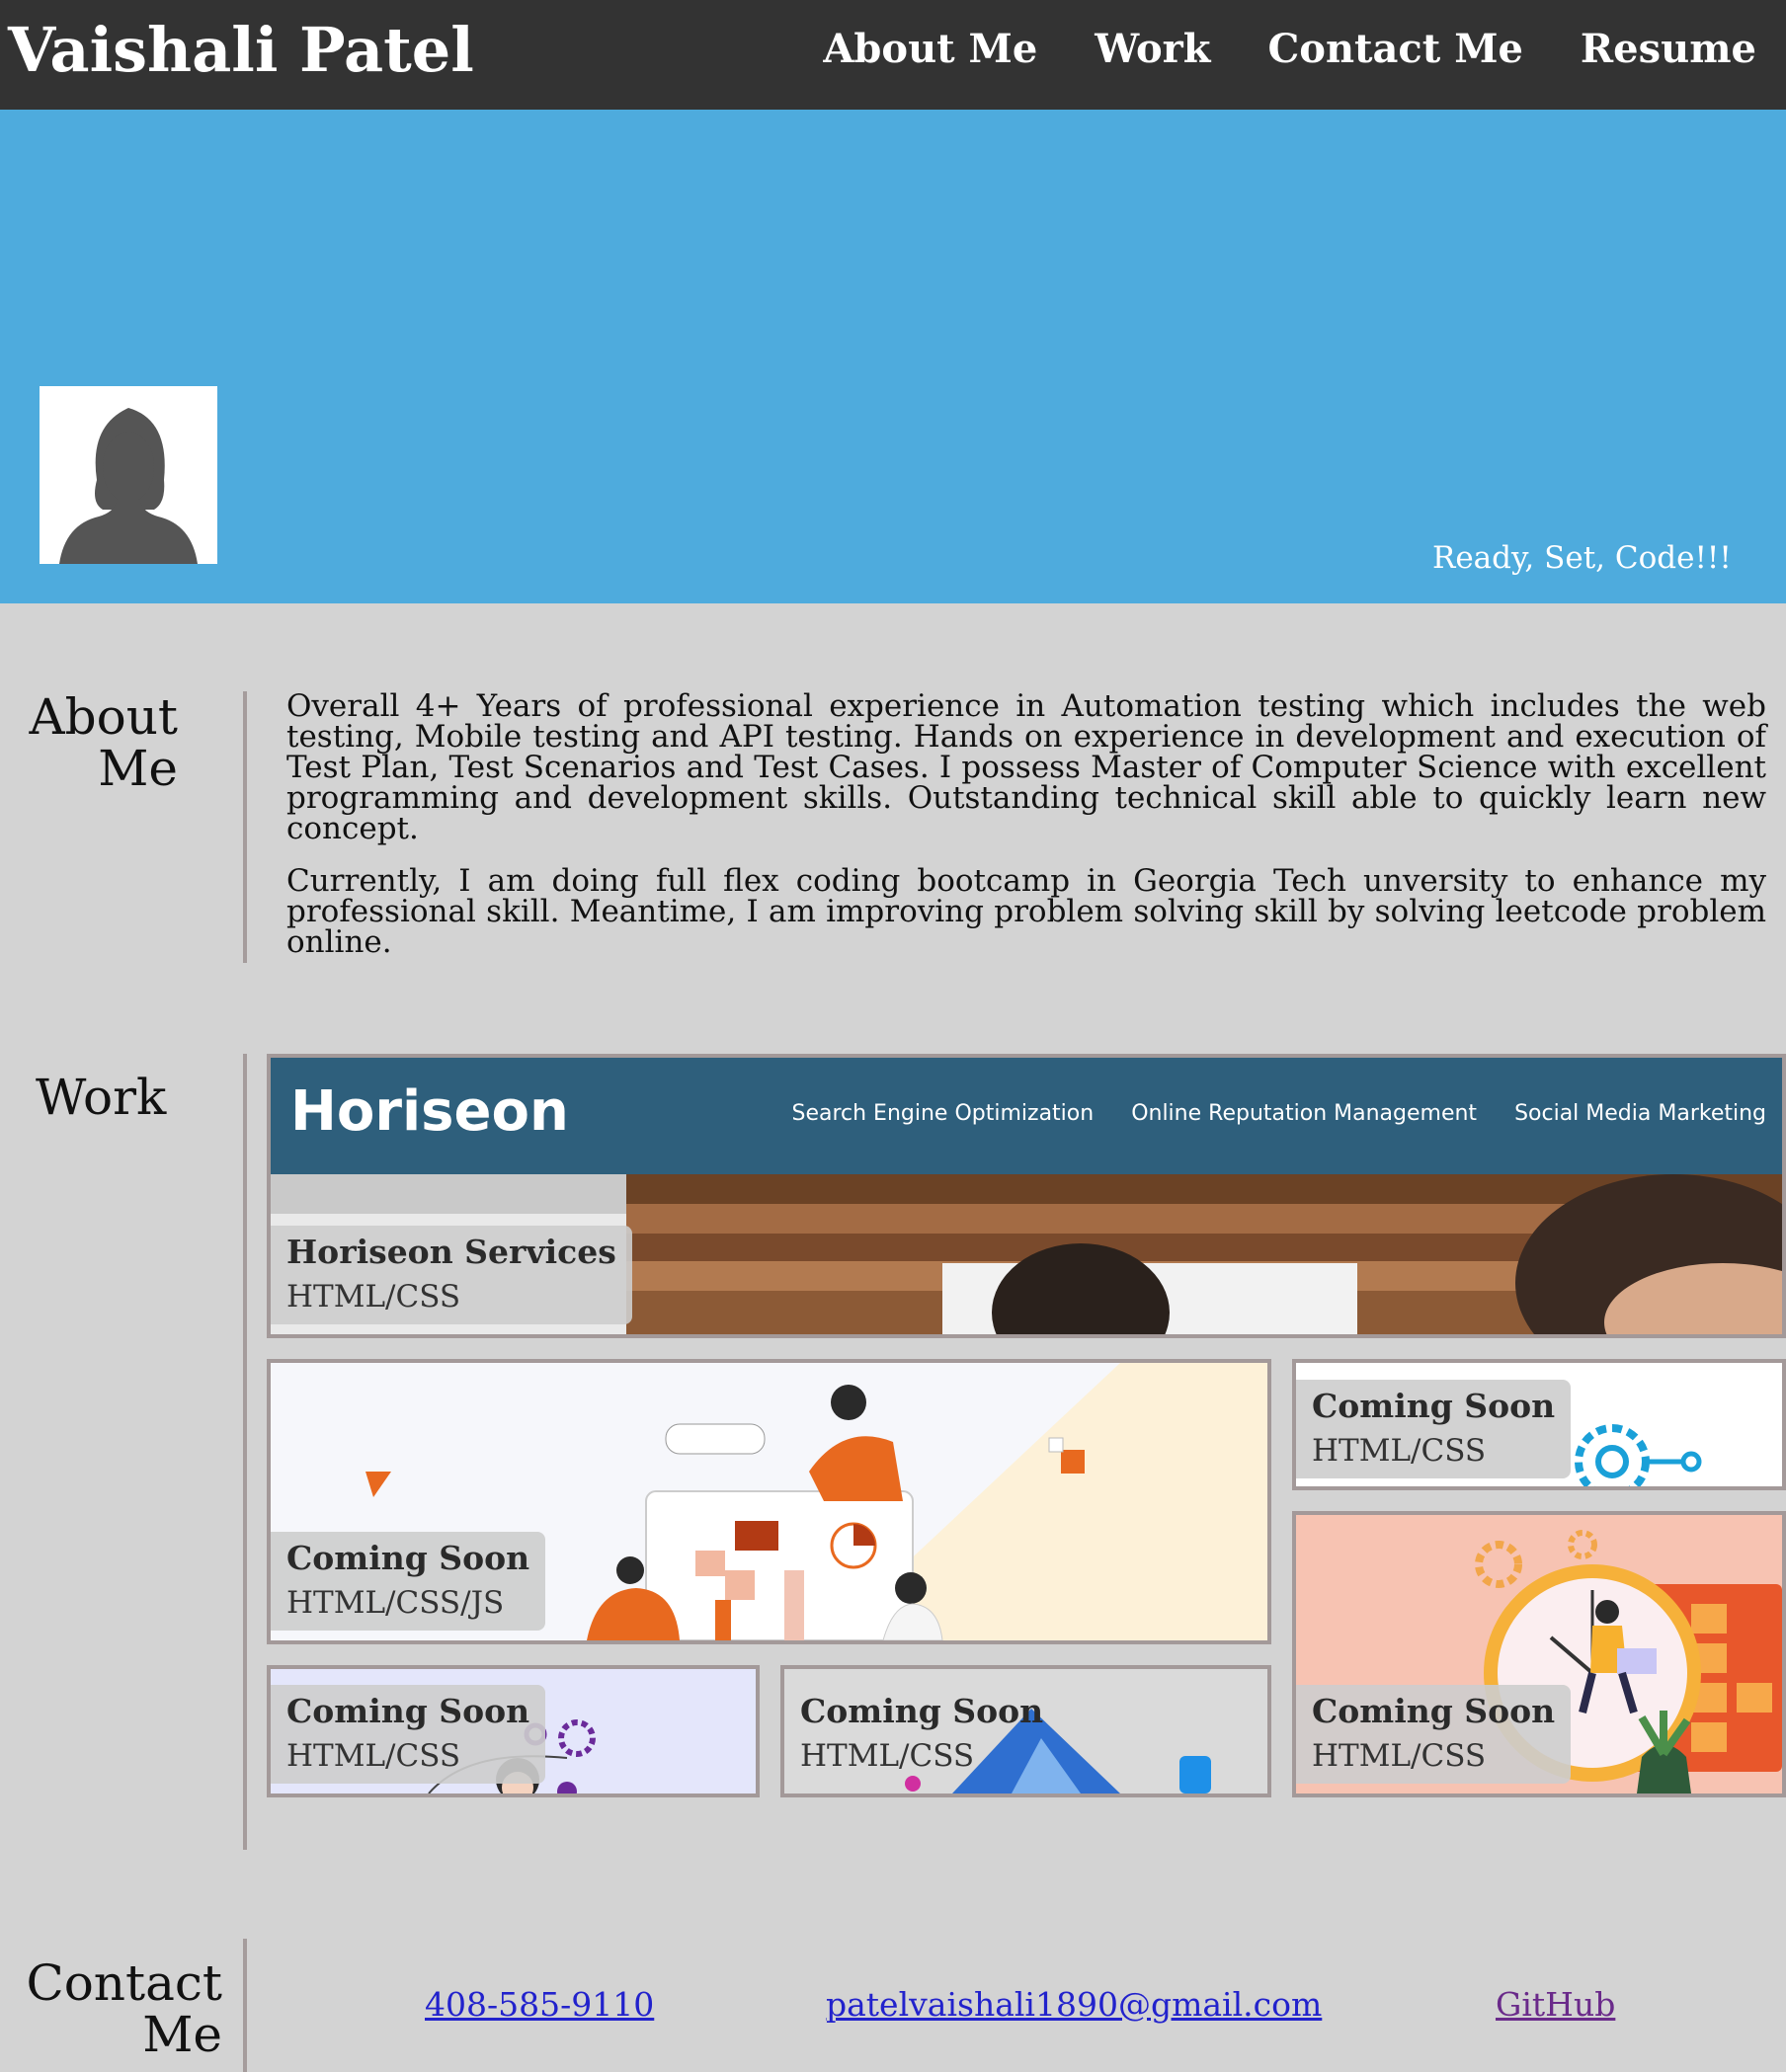  Describe the element at coordinates (124, 1983) in the screenshot. I see `contact-title-line1: Contact` at that location.